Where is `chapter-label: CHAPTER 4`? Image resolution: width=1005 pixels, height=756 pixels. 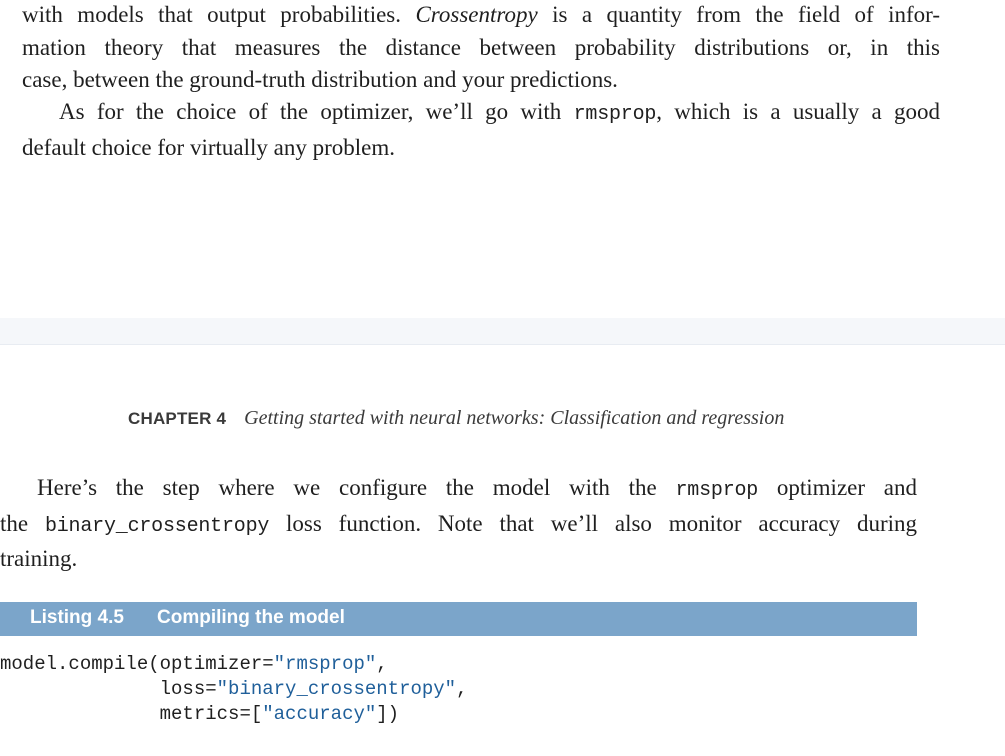
chapter-label: CHAPTER 4 is located at coordinates (177, 418).